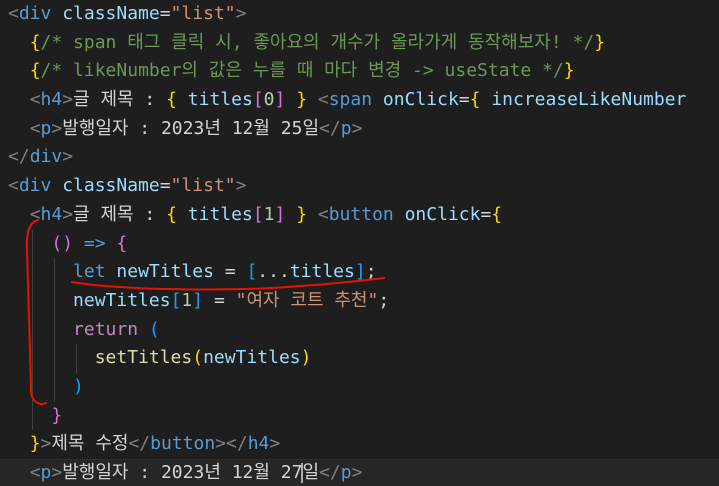  I want to click on code-line-content: let newTitles = [...titles];, so click(188, 271).